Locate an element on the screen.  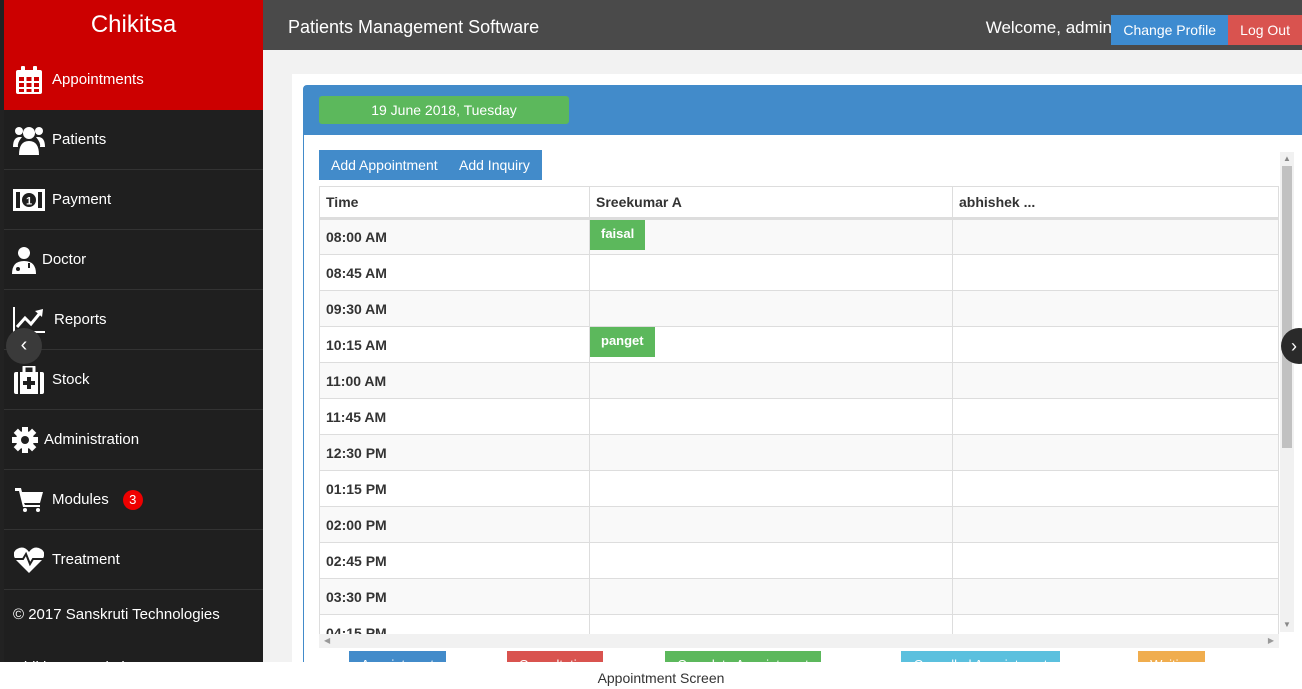
sidebar-item-payment: 1 Payment is located at coordinates (133, 200).